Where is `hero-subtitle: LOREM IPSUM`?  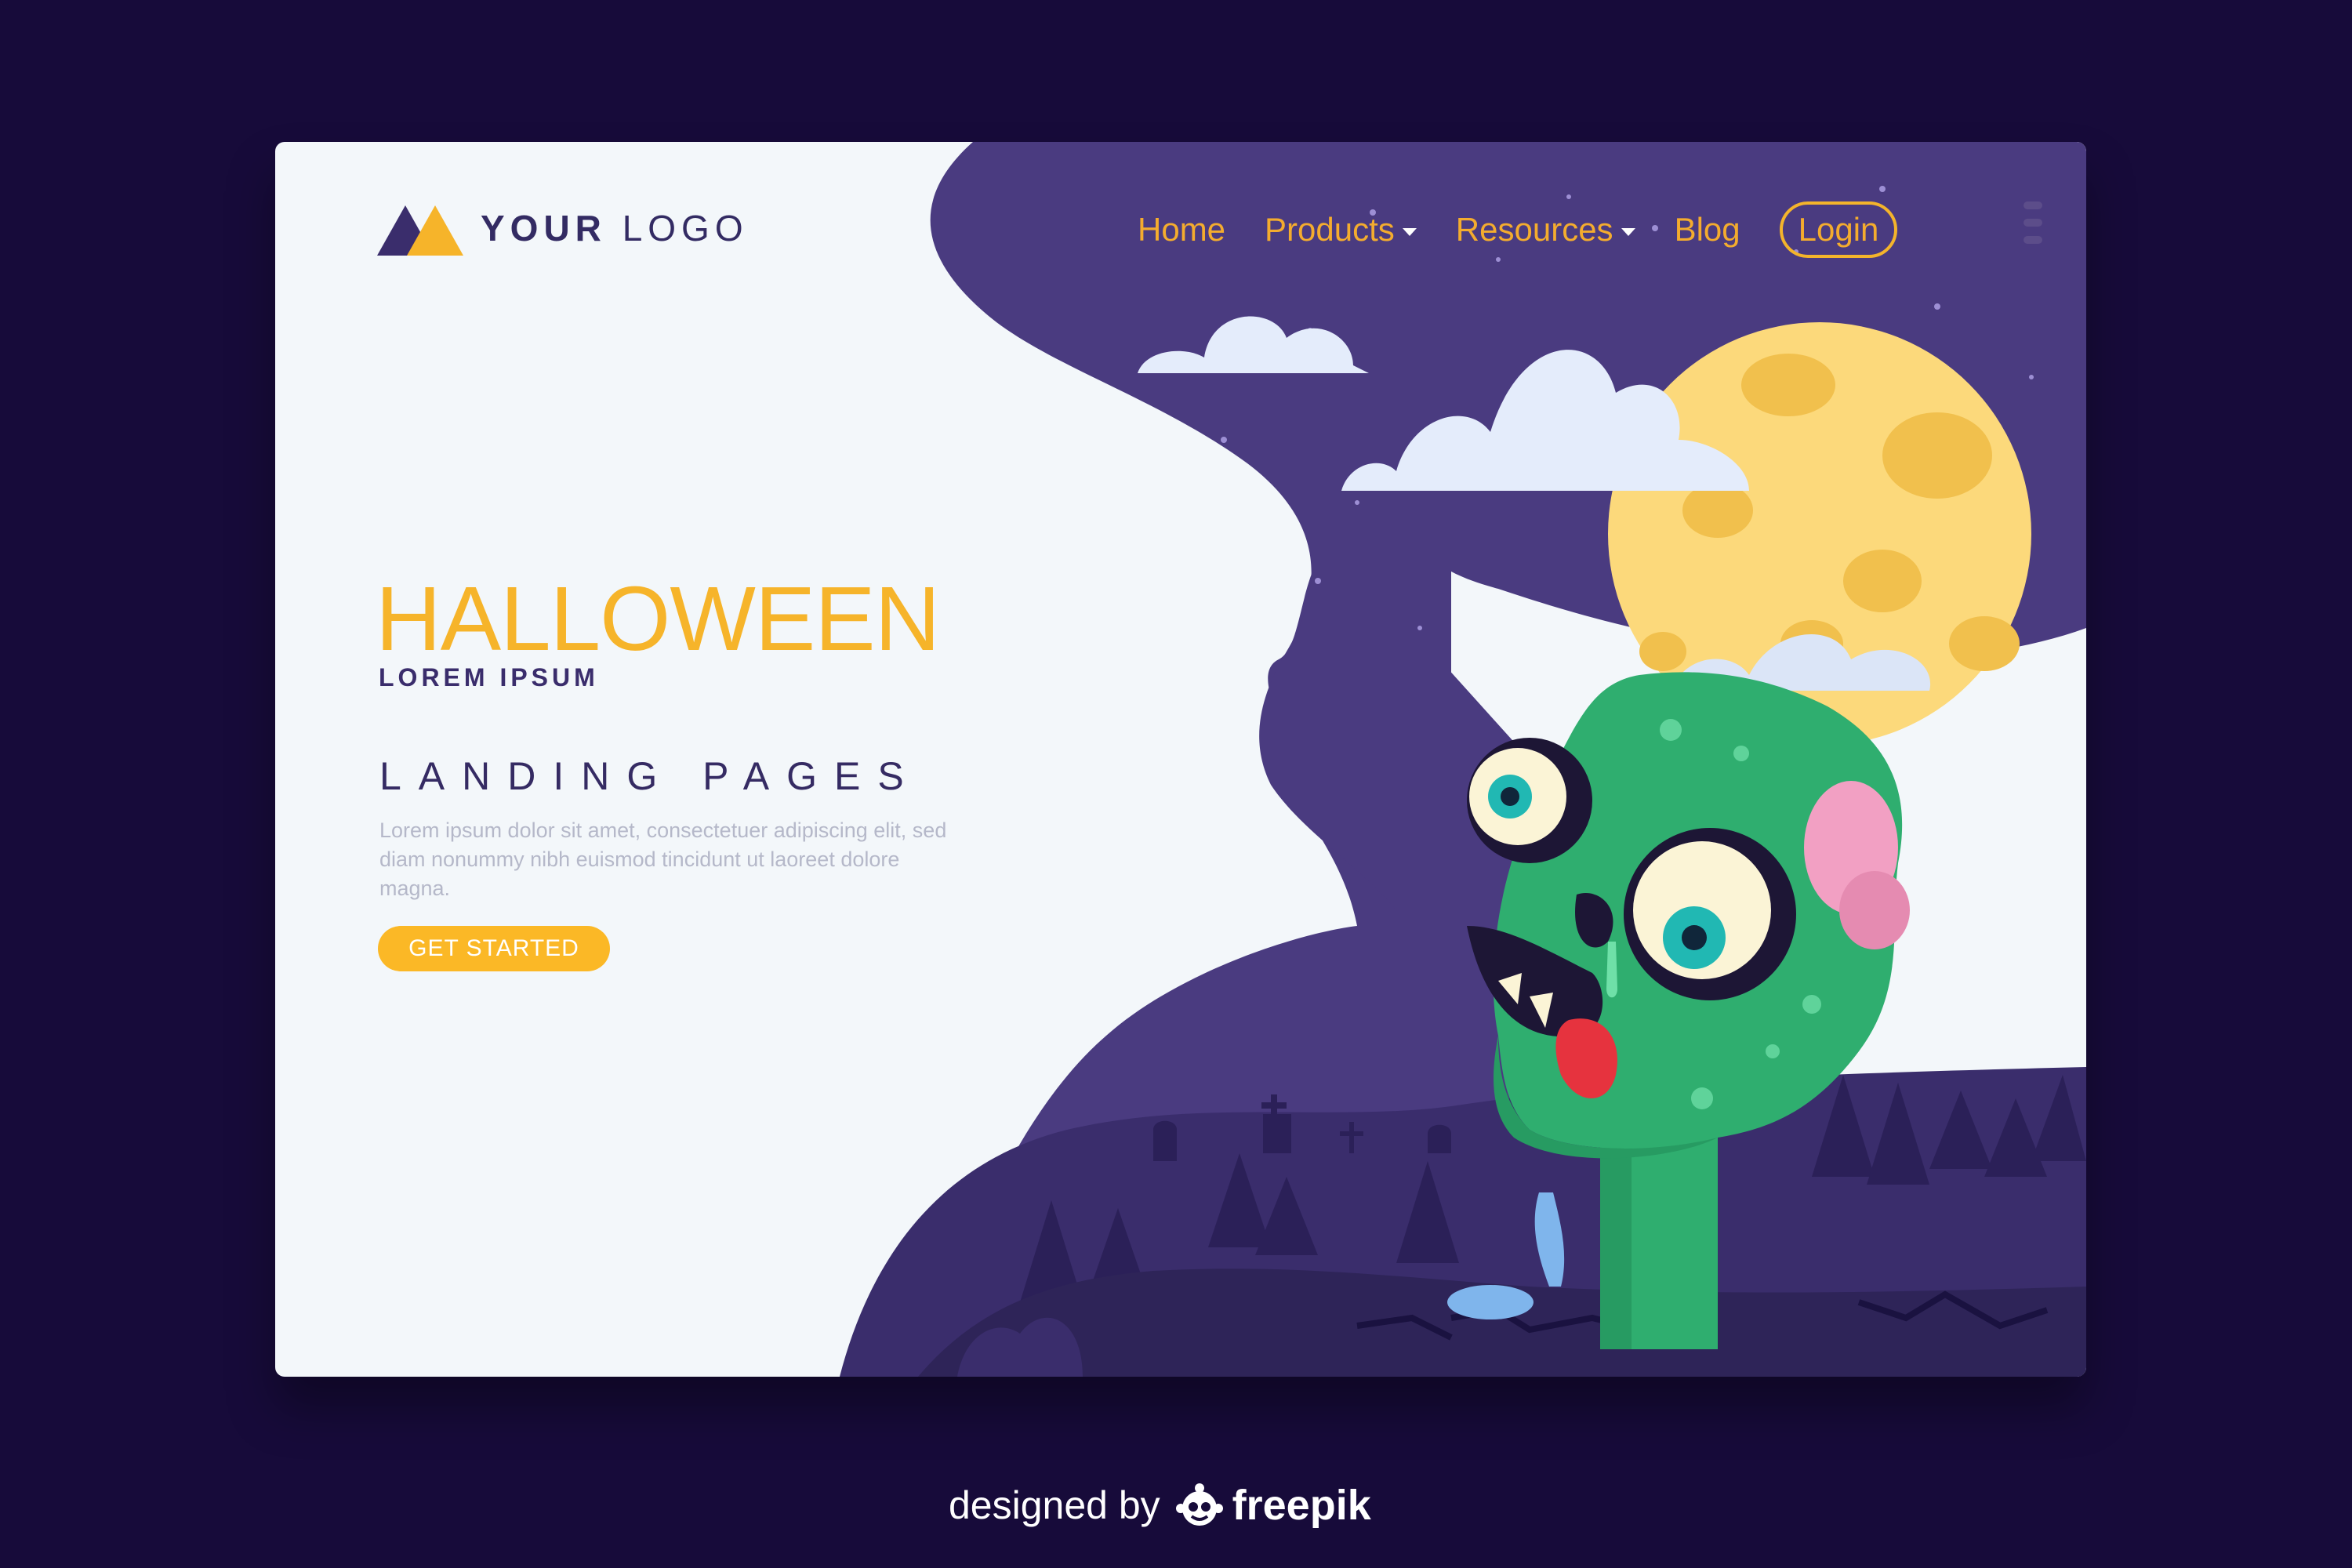
hero-subtitle: LOREM IPSUM is located at coordinates (489, 677).